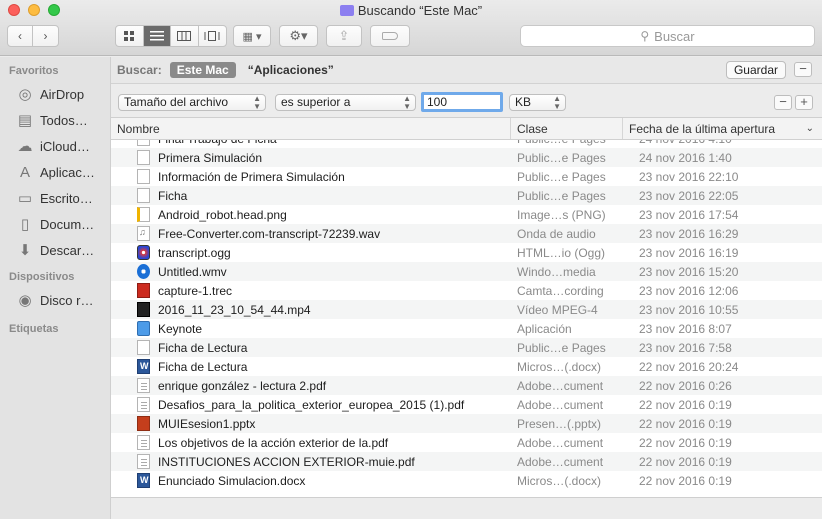 This screenshot has width=822, height=519. Describe the element at coordinates (702, 129) in the screenshot. I see `column-header-last-opened-label: Fecha de la última apertura` at that location.